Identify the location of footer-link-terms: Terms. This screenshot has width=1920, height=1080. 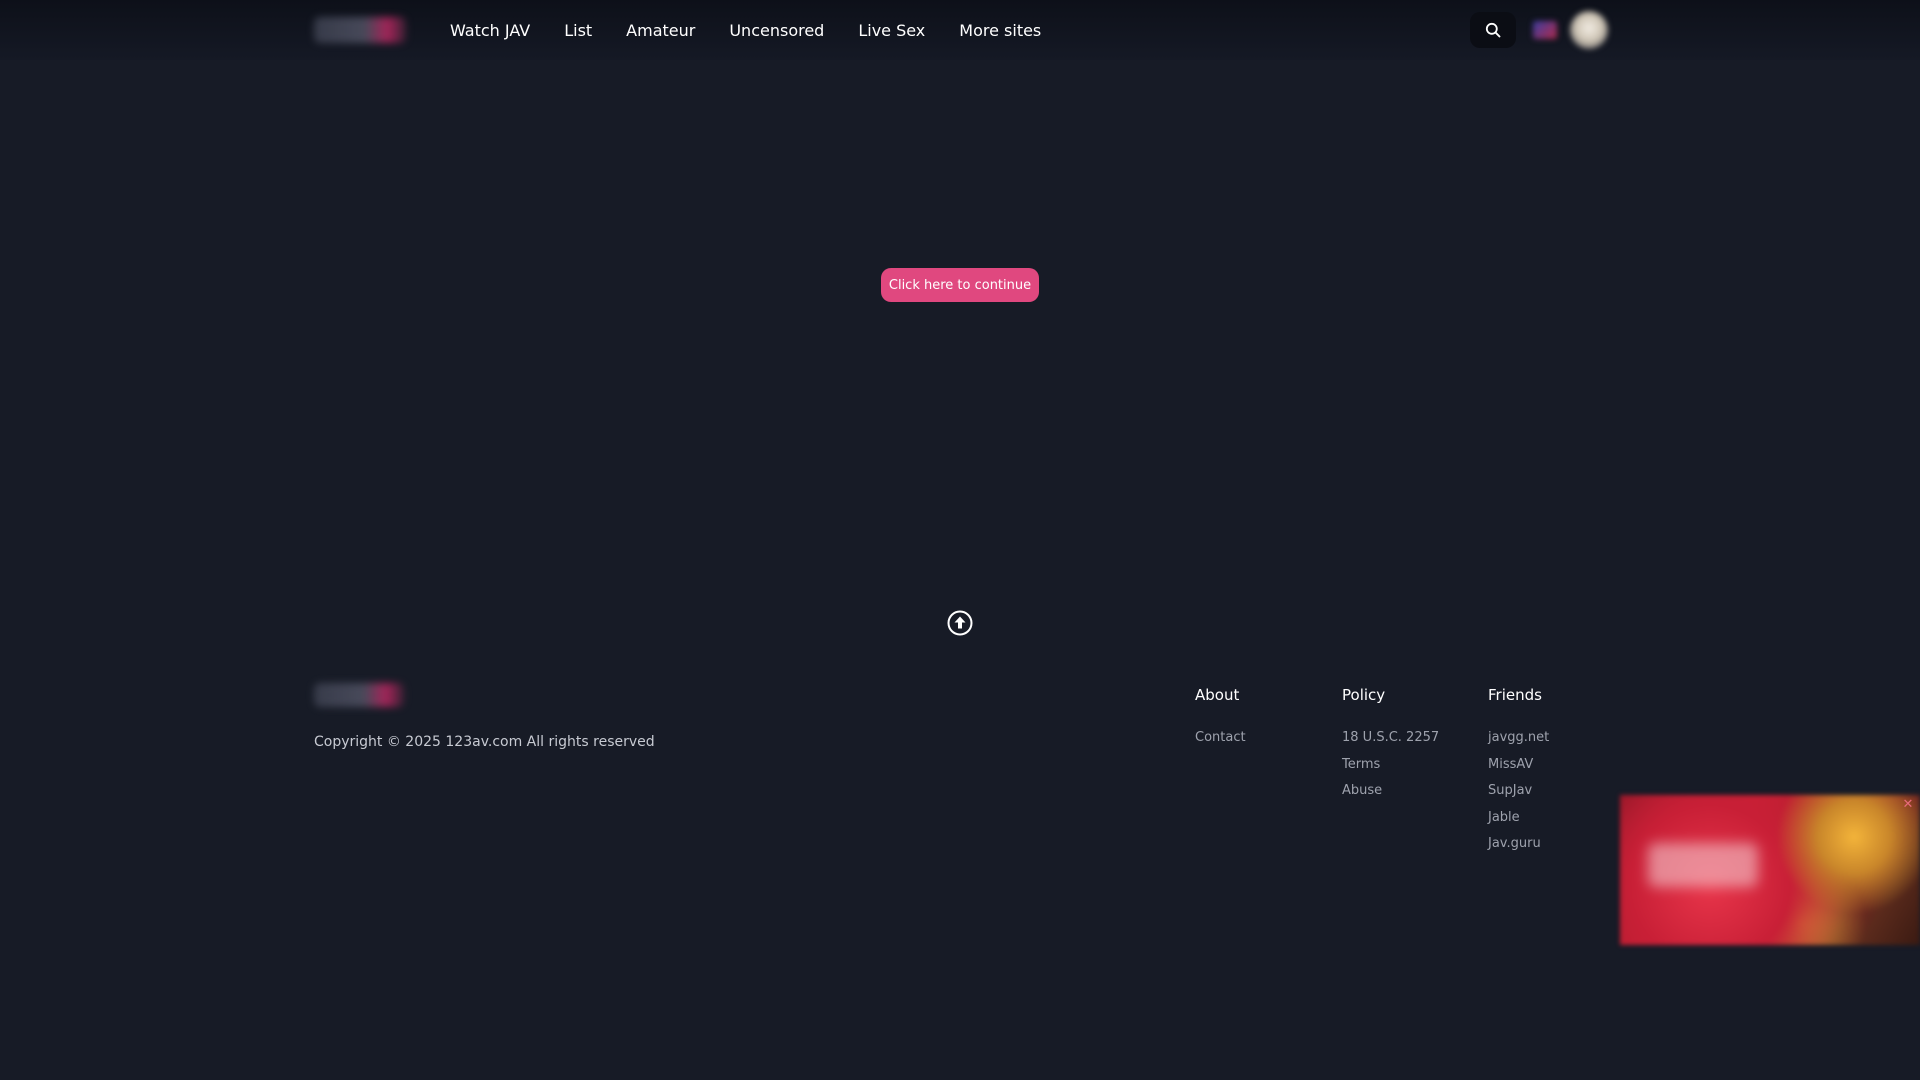
(1390, 765).